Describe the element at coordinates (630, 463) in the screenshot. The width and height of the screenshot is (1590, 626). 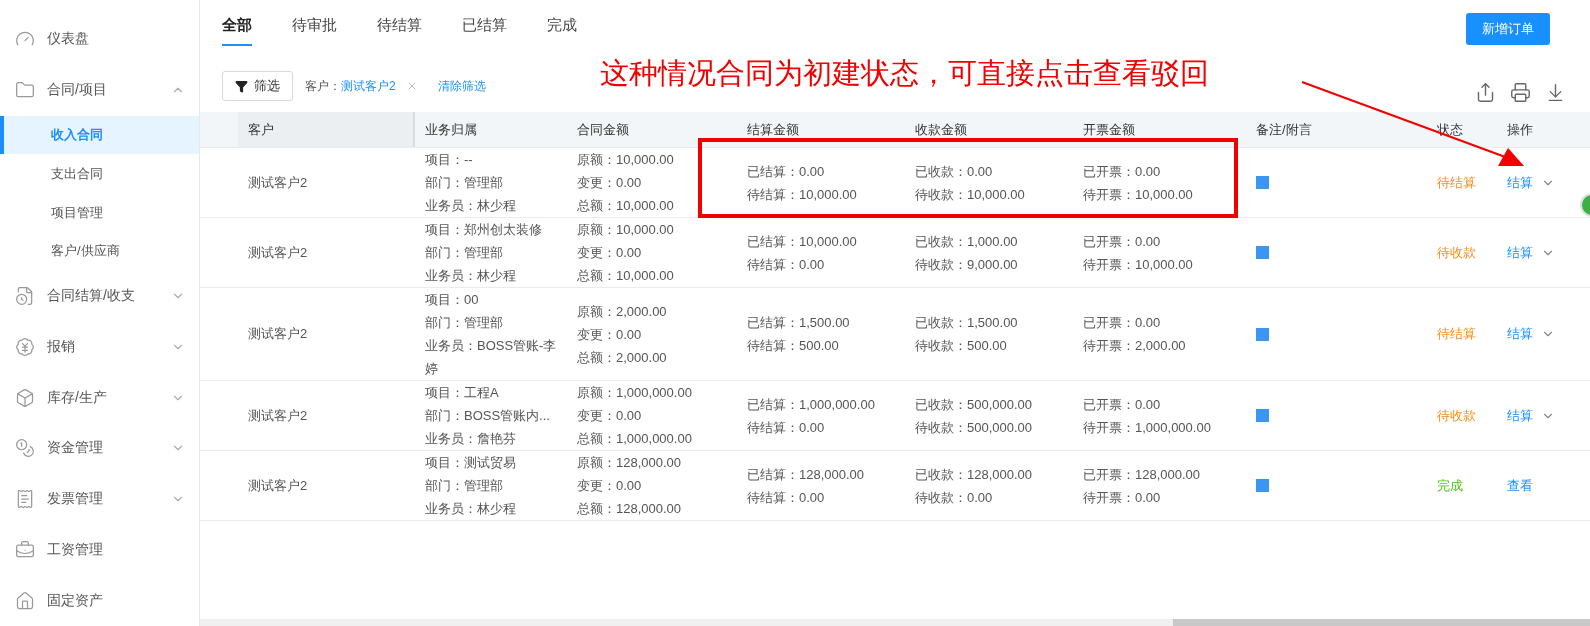
I see `amount-line: 原额：128,000.00` at that location.